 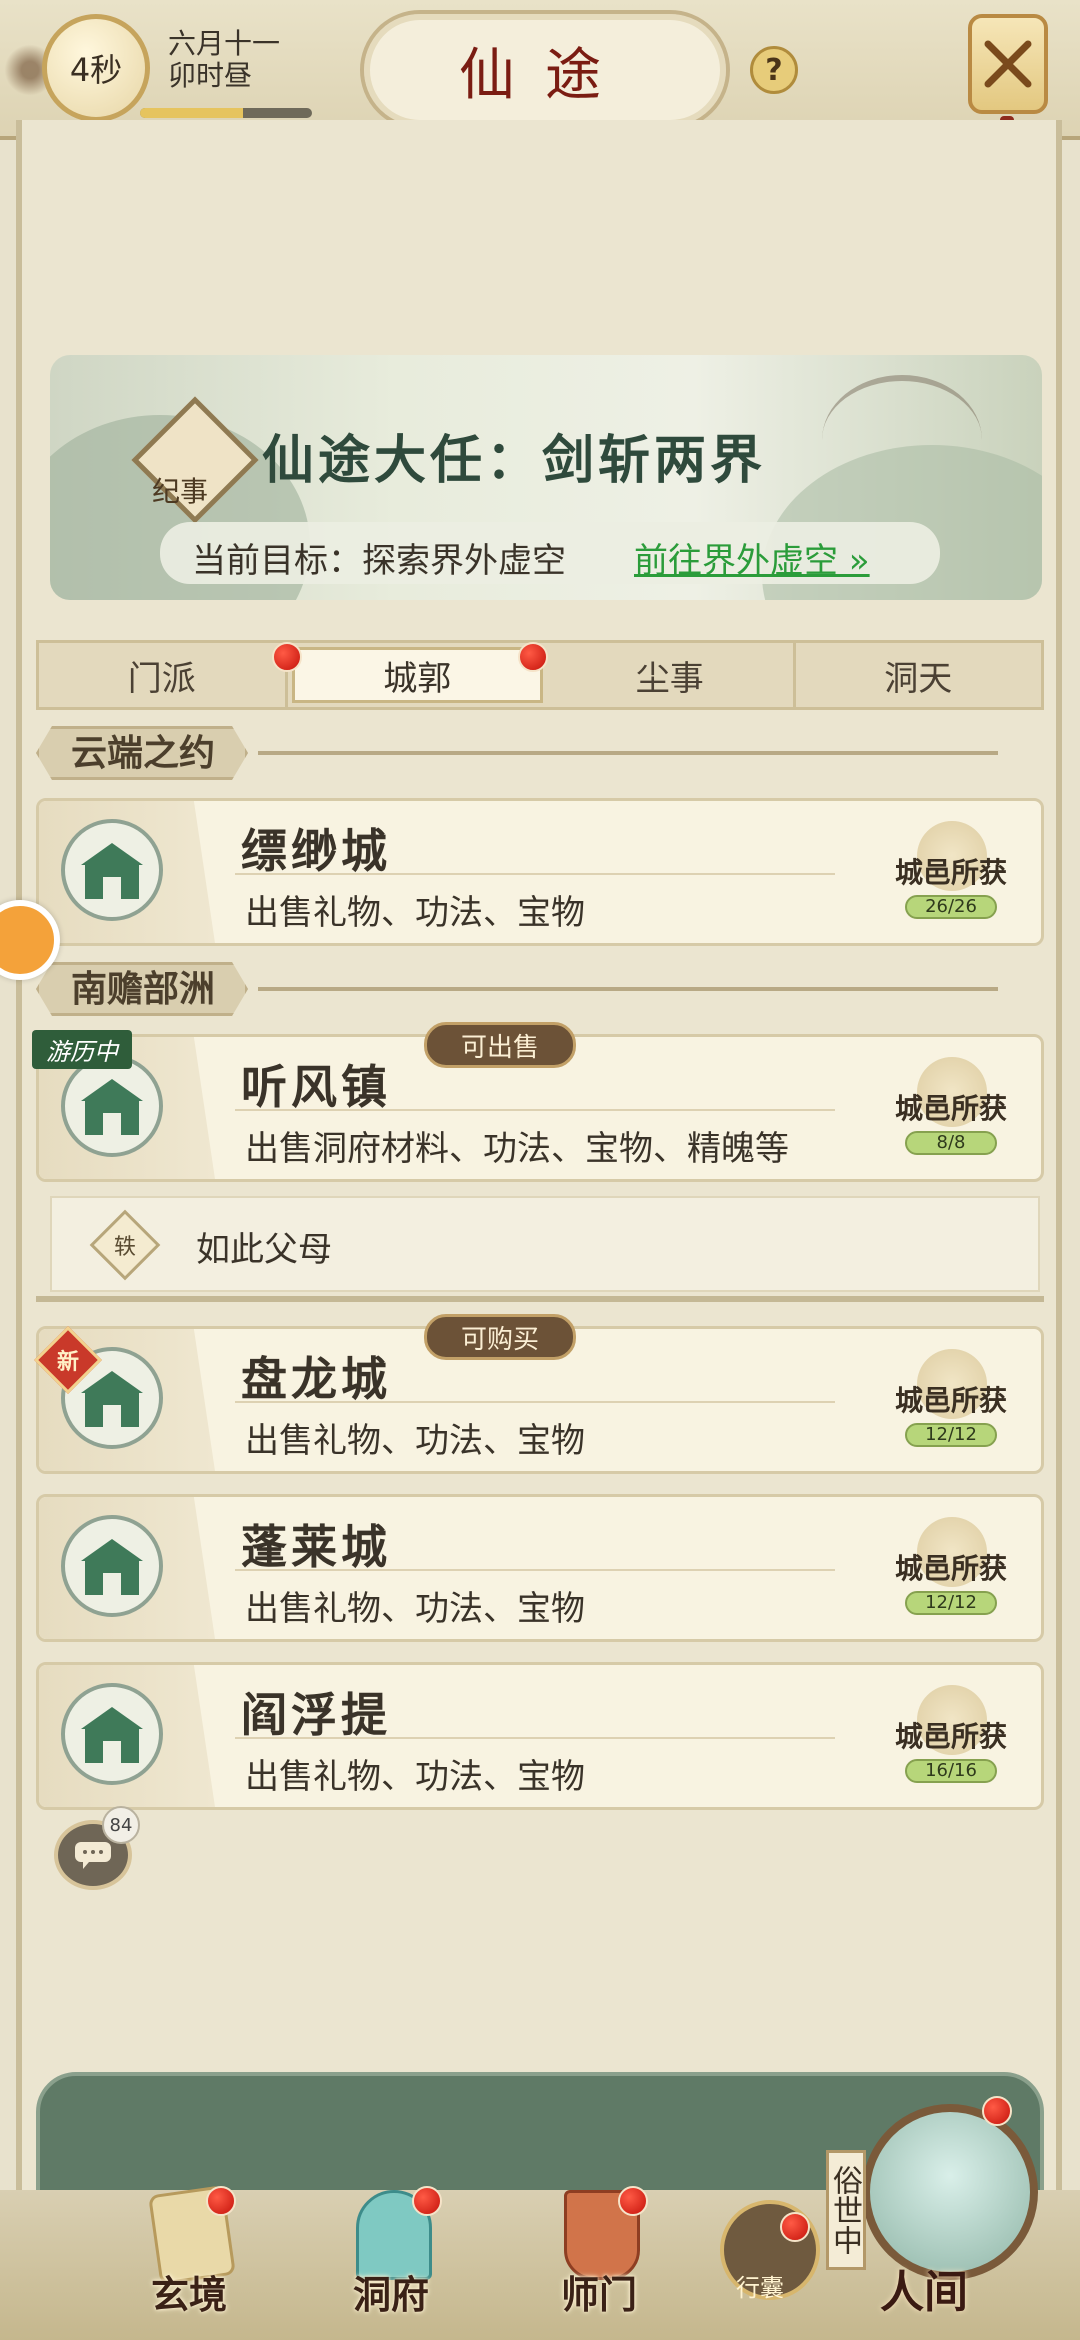 I want to click on section-title: 南赡部洲, so click(x=142, y=989).